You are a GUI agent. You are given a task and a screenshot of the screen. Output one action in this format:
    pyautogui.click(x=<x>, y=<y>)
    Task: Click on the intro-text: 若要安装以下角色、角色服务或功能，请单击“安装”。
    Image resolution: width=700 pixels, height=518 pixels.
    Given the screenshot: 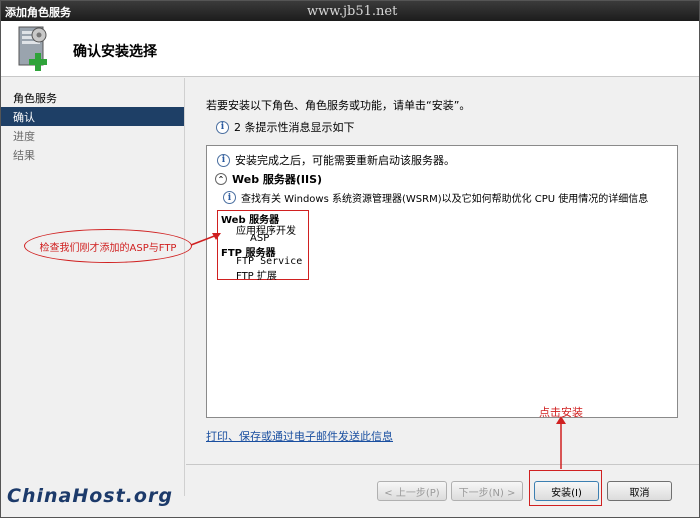 What is the action you would take?
    pyautogui.click(x=338, y=105)
    